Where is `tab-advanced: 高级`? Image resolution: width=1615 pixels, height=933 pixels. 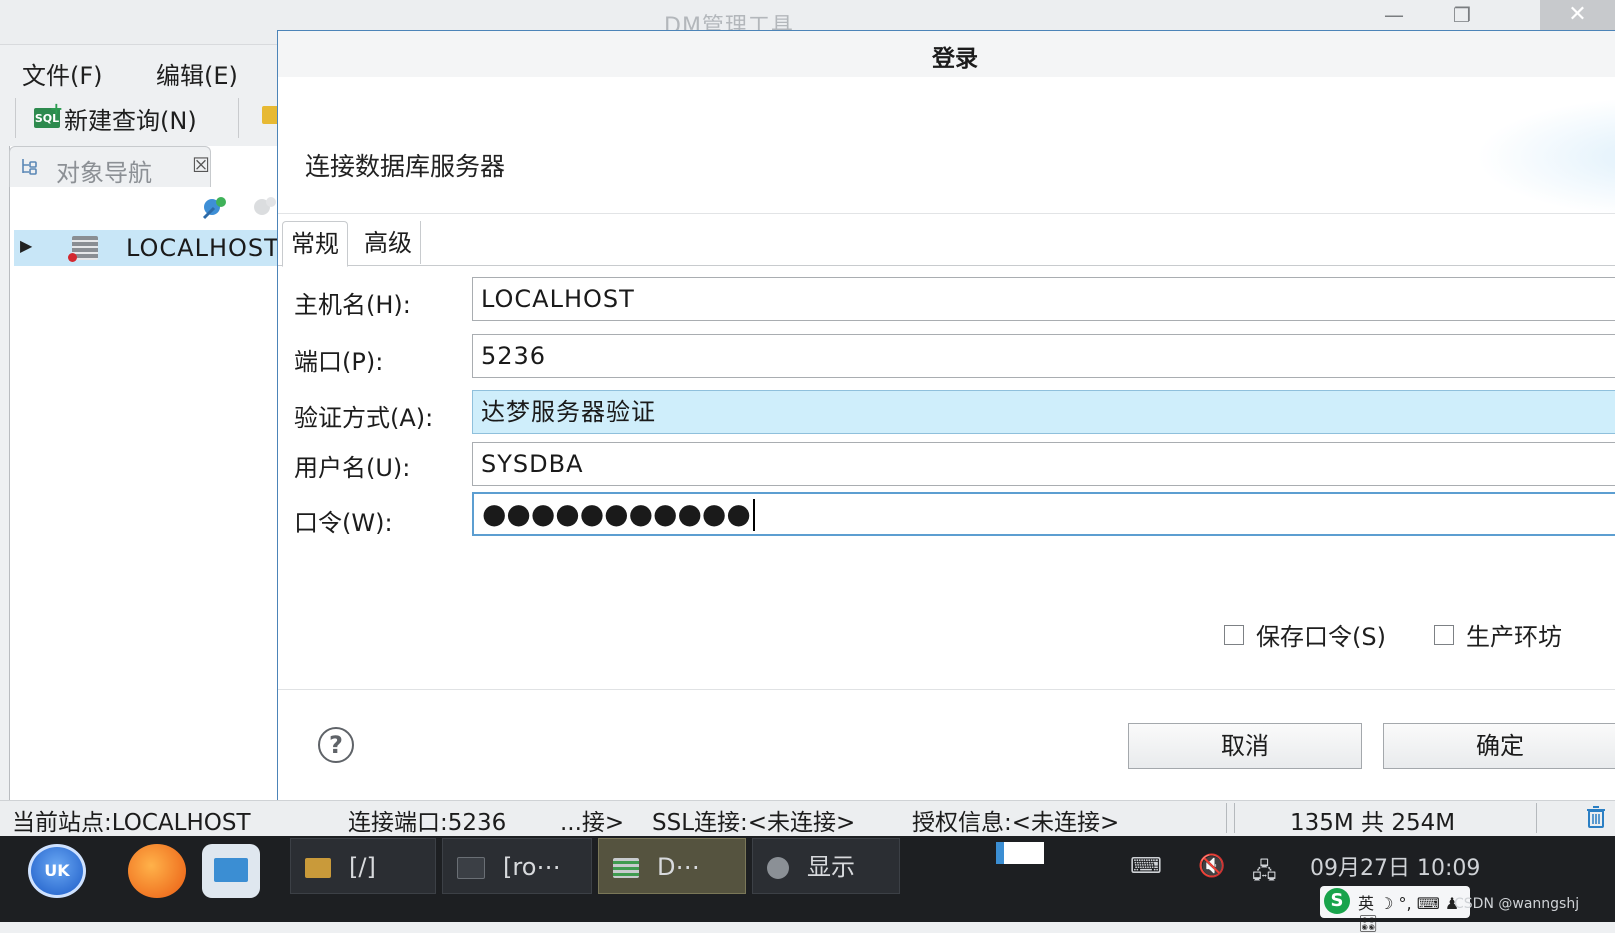
tab-advanced: 高级 is located at coordinates (388, 242).